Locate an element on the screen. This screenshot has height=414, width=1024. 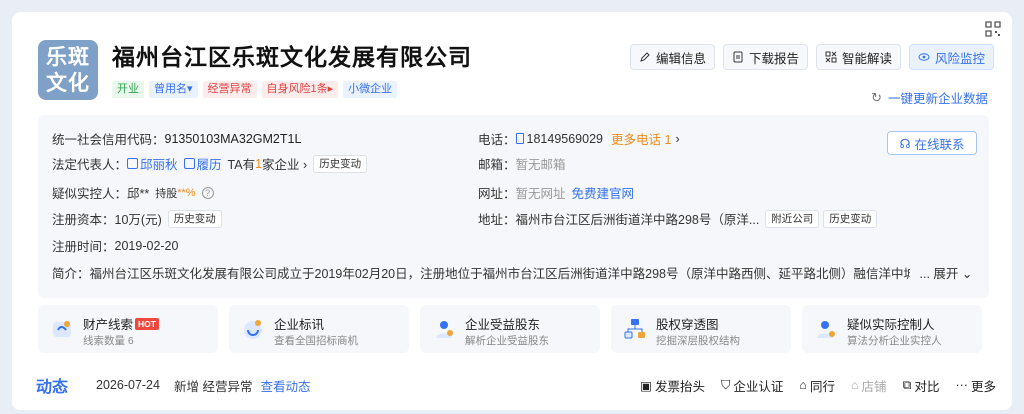
tool-label: 对比 is located at coordinates (927, 386).